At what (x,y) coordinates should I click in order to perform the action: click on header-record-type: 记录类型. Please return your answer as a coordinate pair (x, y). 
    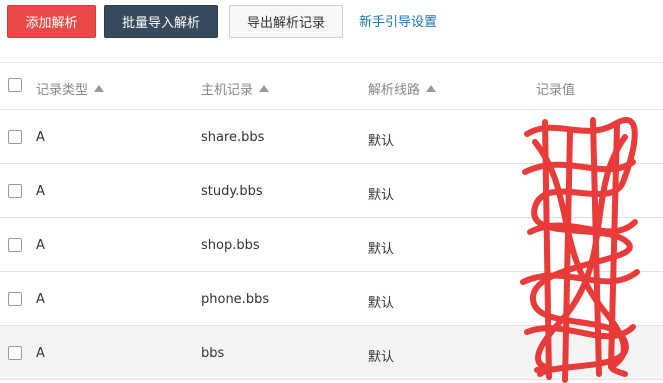
    Looking at the image, I should click on (70, 88).